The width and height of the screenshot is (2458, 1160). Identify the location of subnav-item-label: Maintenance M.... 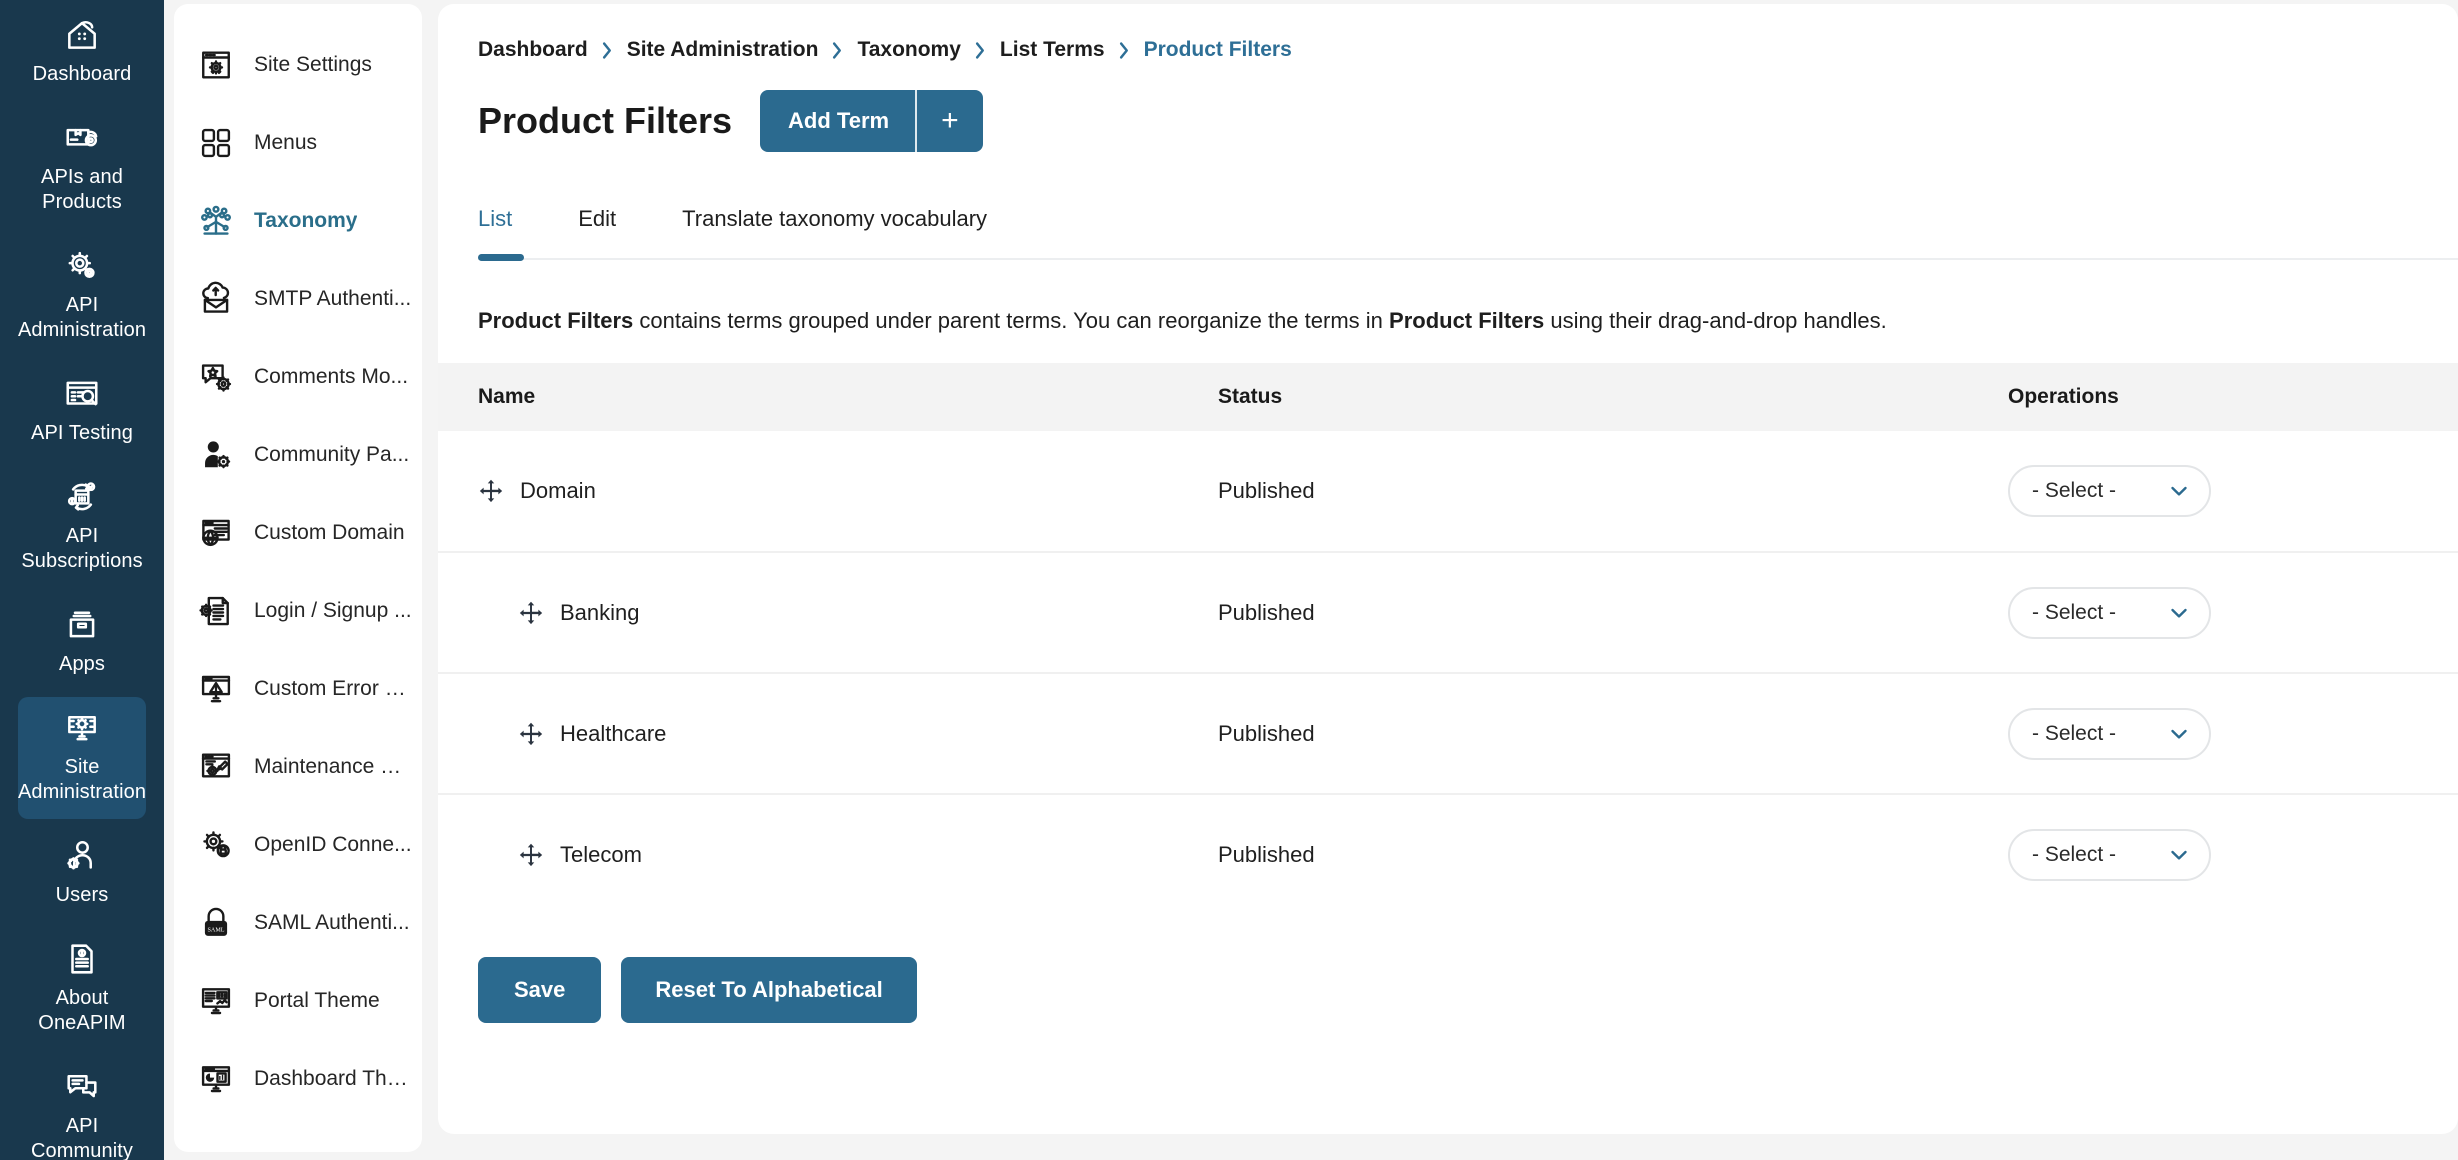
(333, 766).